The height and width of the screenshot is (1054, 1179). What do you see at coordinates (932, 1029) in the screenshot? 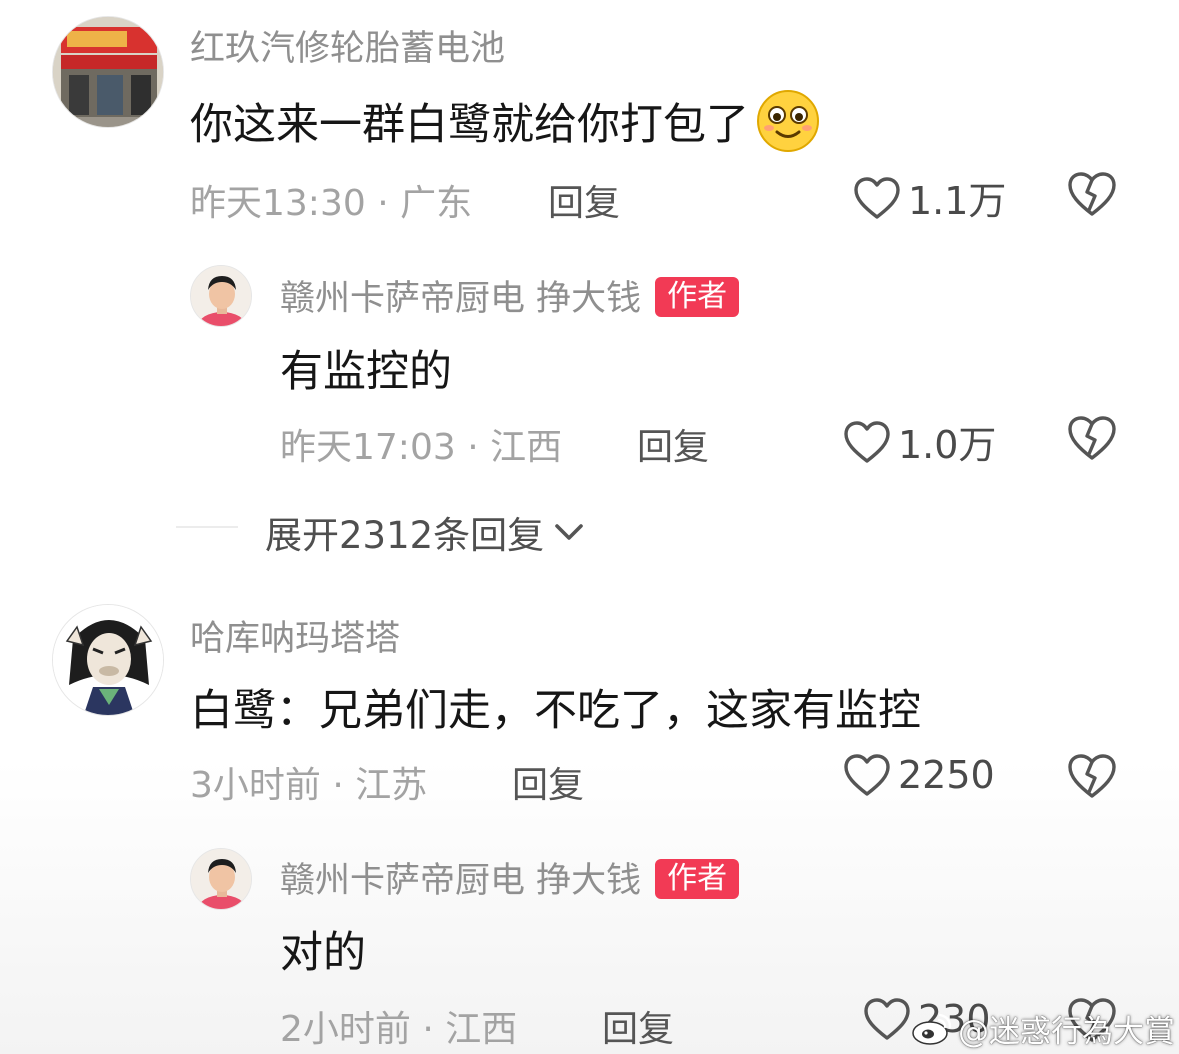
I see `weibo-logo-icon` at bounding box center [932, 1029].